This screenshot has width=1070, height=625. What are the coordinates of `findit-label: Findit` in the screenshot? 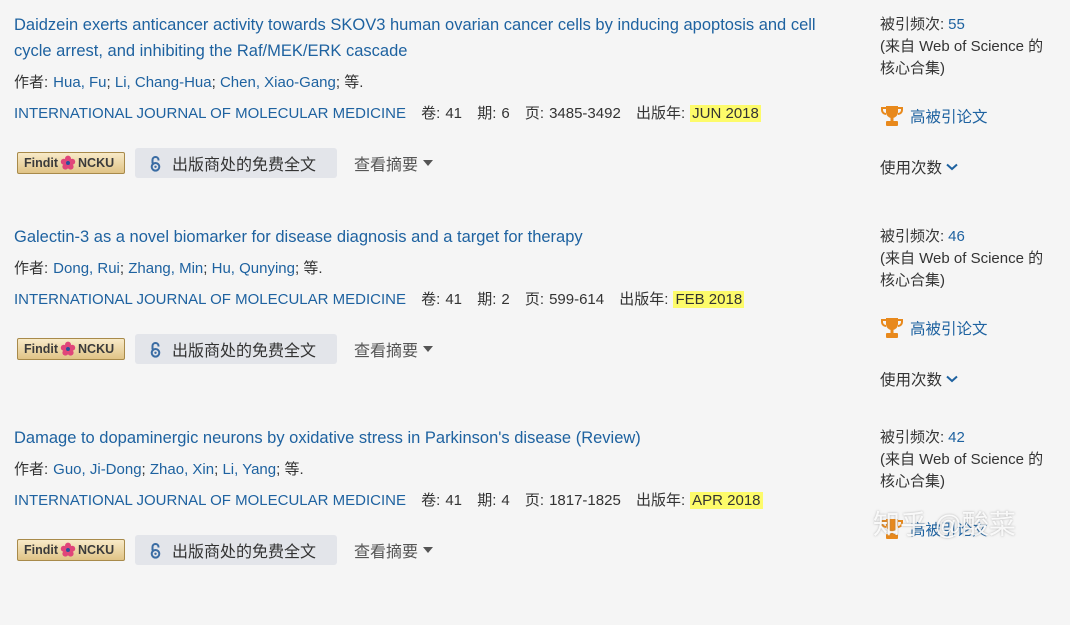 It's located at (41, 163).